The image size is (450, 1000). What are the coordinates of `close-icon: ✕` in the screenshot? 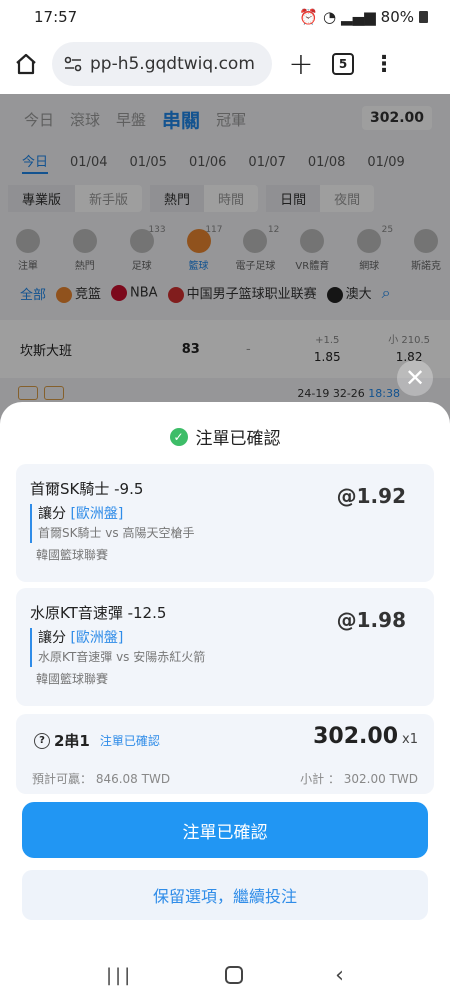 It's located at (415, 378).